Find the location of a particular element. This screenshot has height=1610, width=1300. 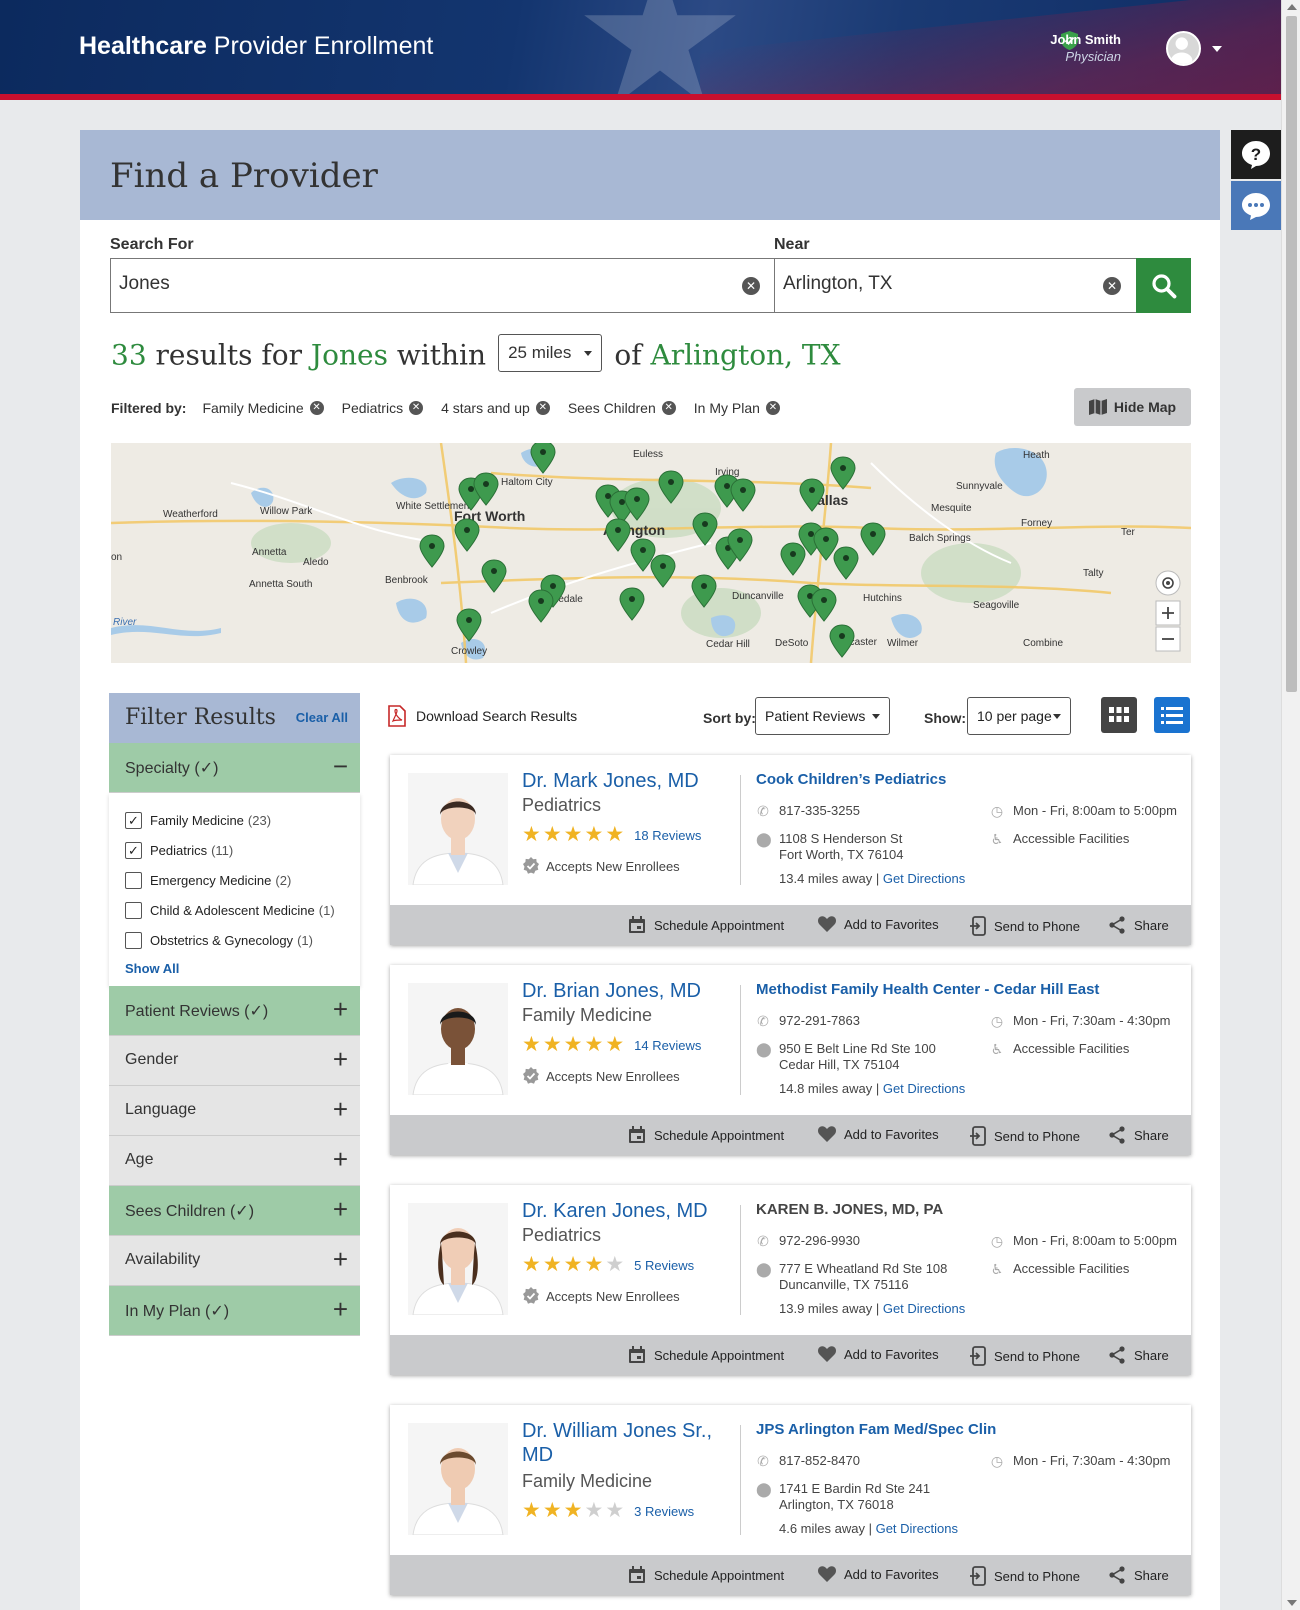

scroll-up-arrow is located at coordinates (1292, 7).